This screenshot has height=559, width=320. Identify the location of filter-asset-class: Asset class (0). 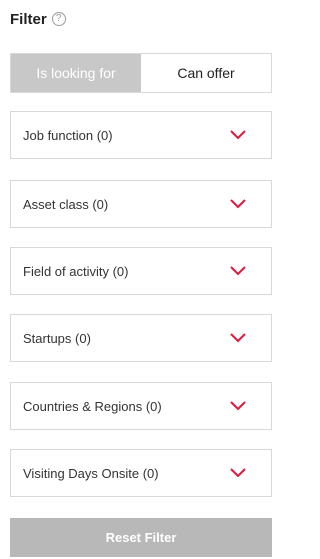
(141, 204).